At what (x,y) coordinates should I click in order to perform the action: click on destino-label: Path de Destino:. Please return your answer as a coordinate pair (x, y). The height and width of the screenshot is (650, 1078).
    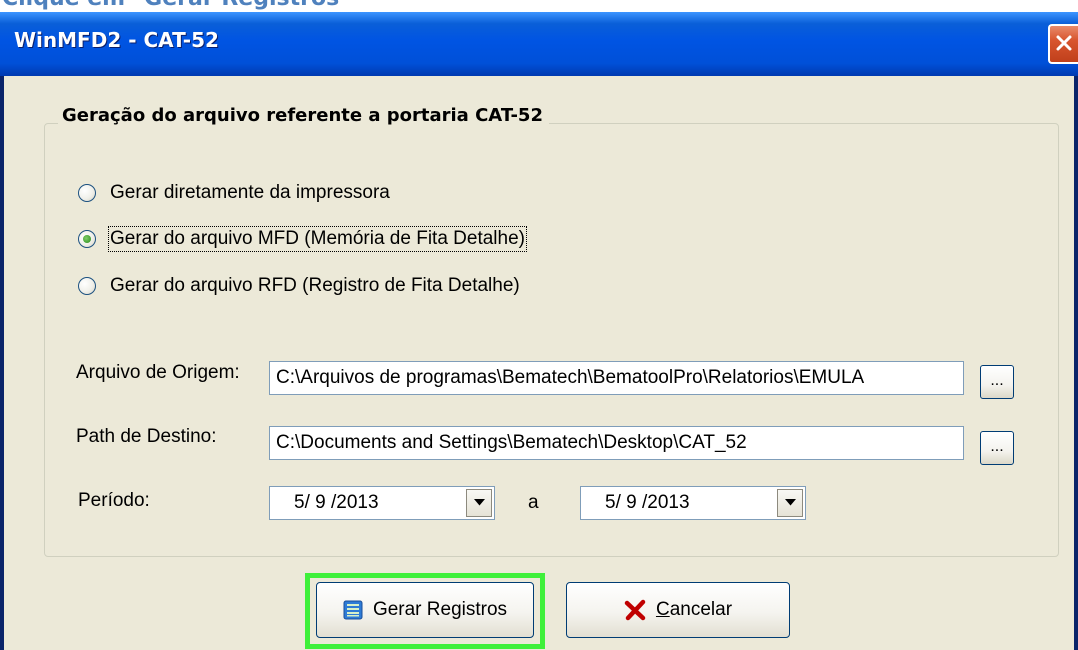
    Looking at the image, I should click on (146, 436).